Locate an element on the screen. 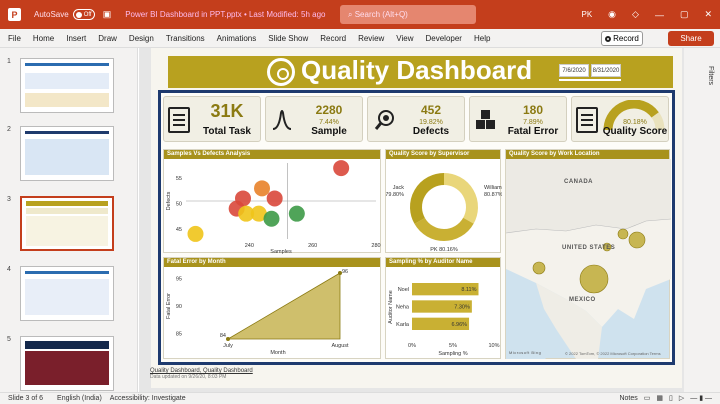  search-box: ⌕ Search (Alt+Q) is located at coordinates (408, 14).